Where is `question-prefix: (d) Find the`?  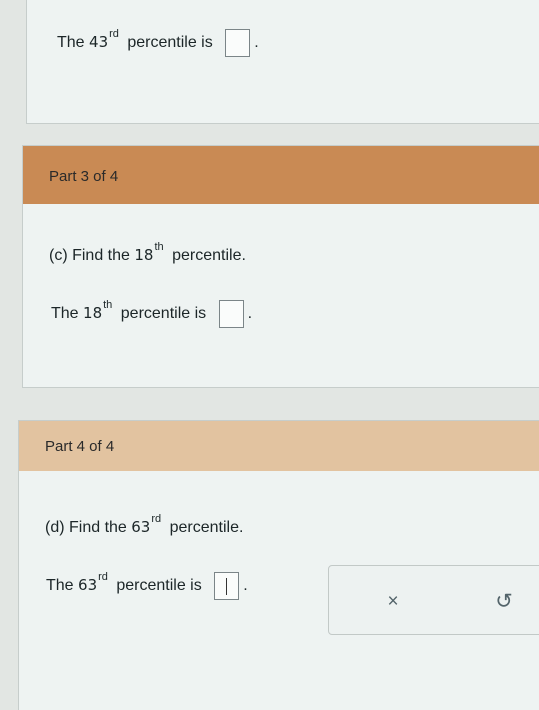
question-prefix: (d) Find the is located at coordinates (86, 527).